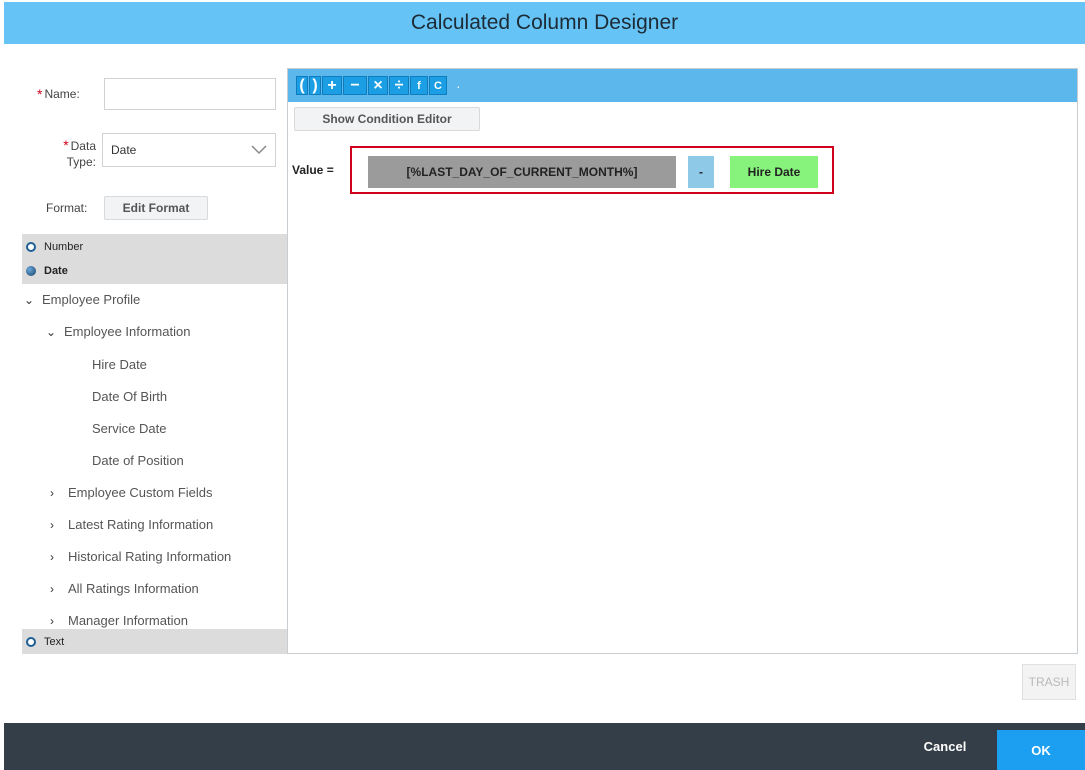 Image resolution: width=1085 pixels, height=770 pixels. I want to click on format-label-text: Format:, so click(67, 208).